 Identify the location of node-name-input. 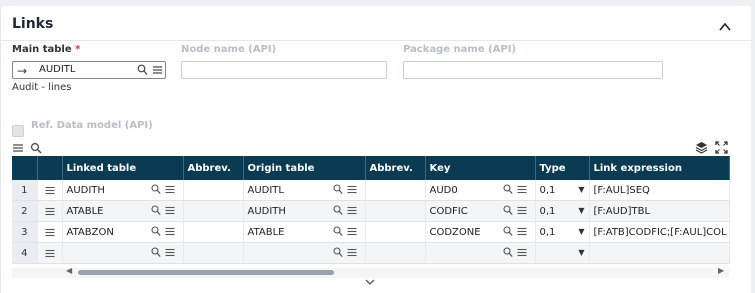
(284, 70).